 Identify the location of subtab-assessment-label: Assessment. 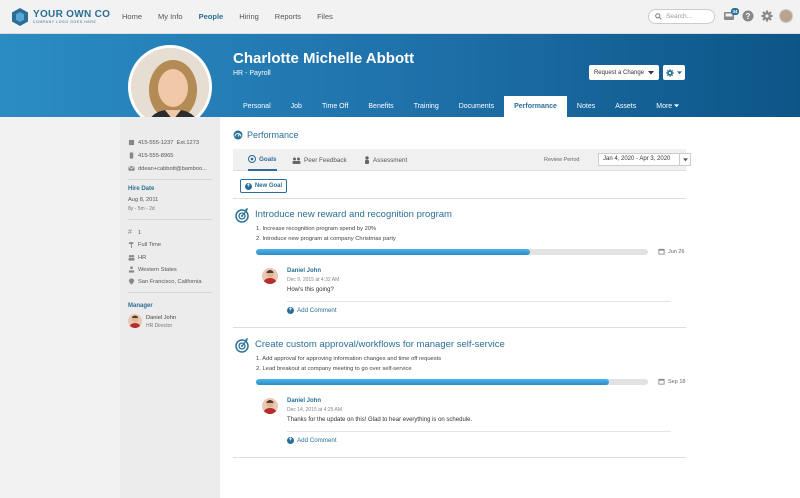
(390, 160).